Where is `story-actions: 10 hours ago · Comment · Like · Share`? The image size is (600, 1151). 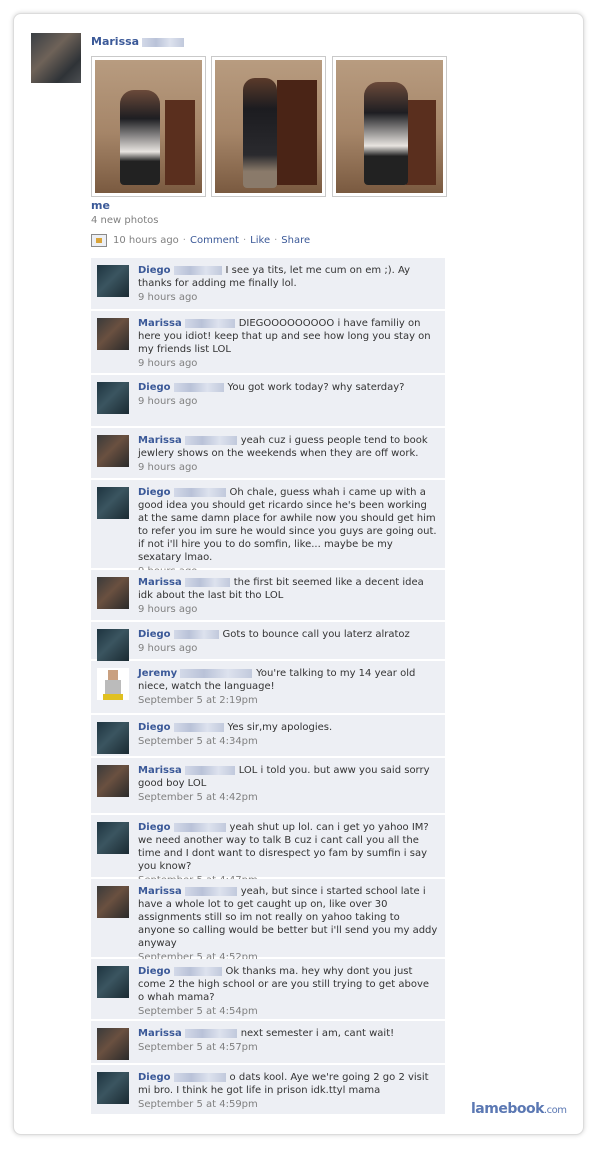
story-actions: 10 hours ago · Comment · Like · Share is located at coordinates (200, 240).